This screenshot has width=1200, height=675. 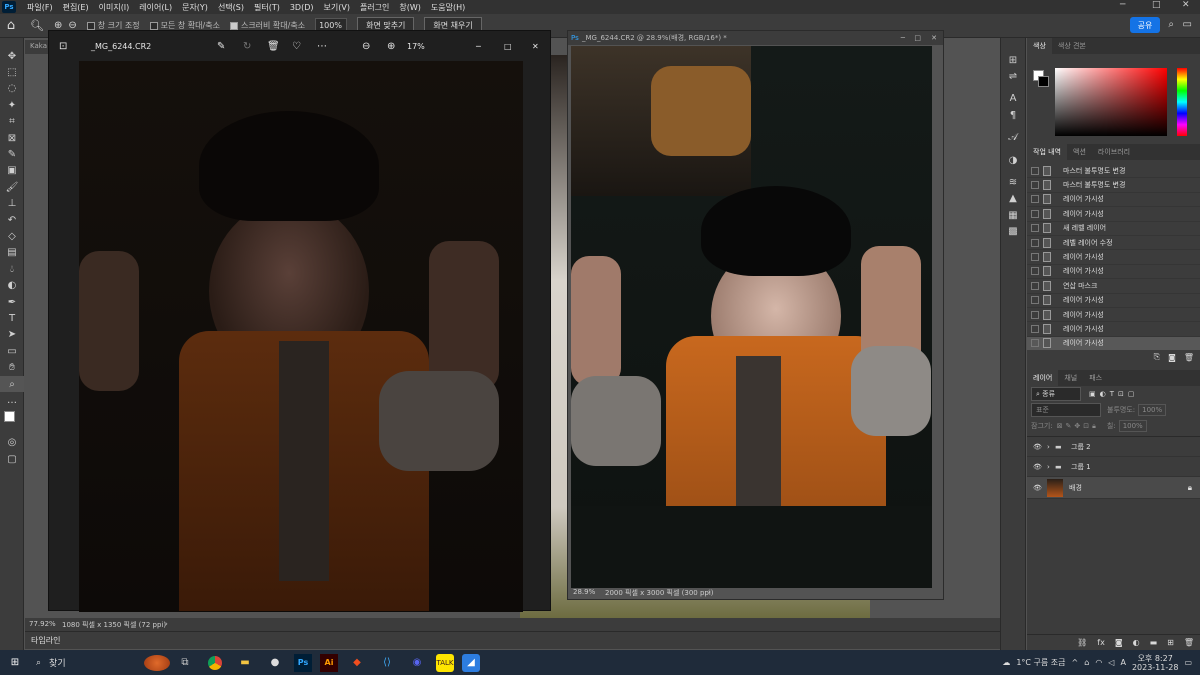 I want to click on tab-libraries: 라이브러리, so click(x=1114, y=152).